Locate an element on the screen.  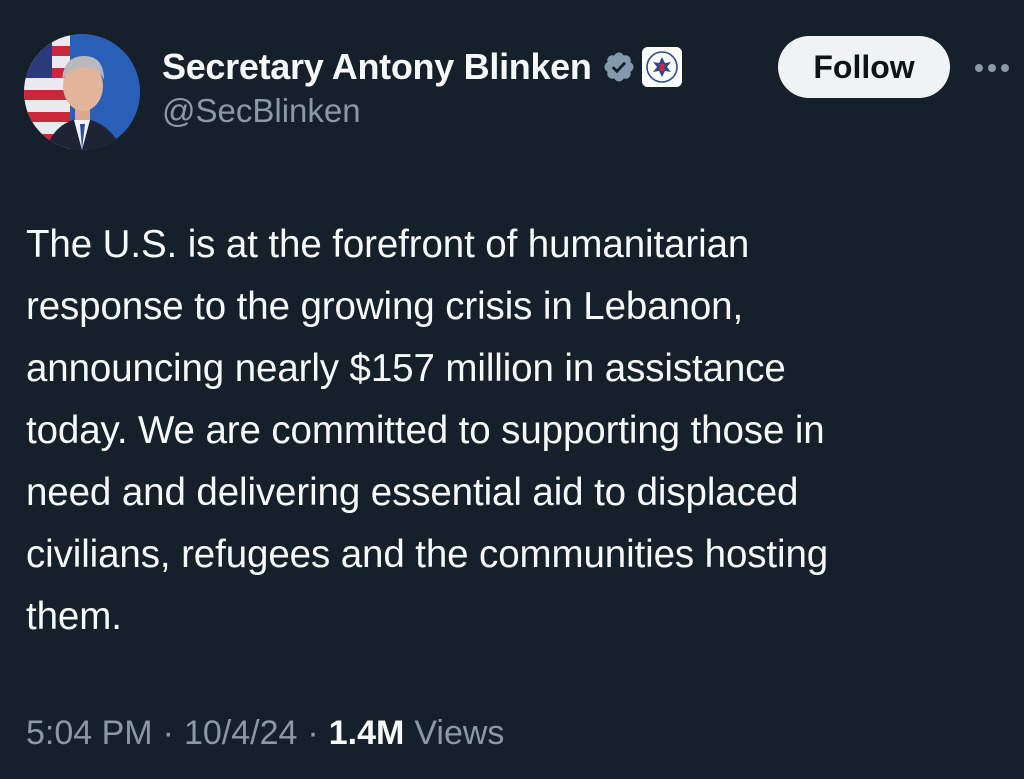
avatar is located at coordinates (82, 92).